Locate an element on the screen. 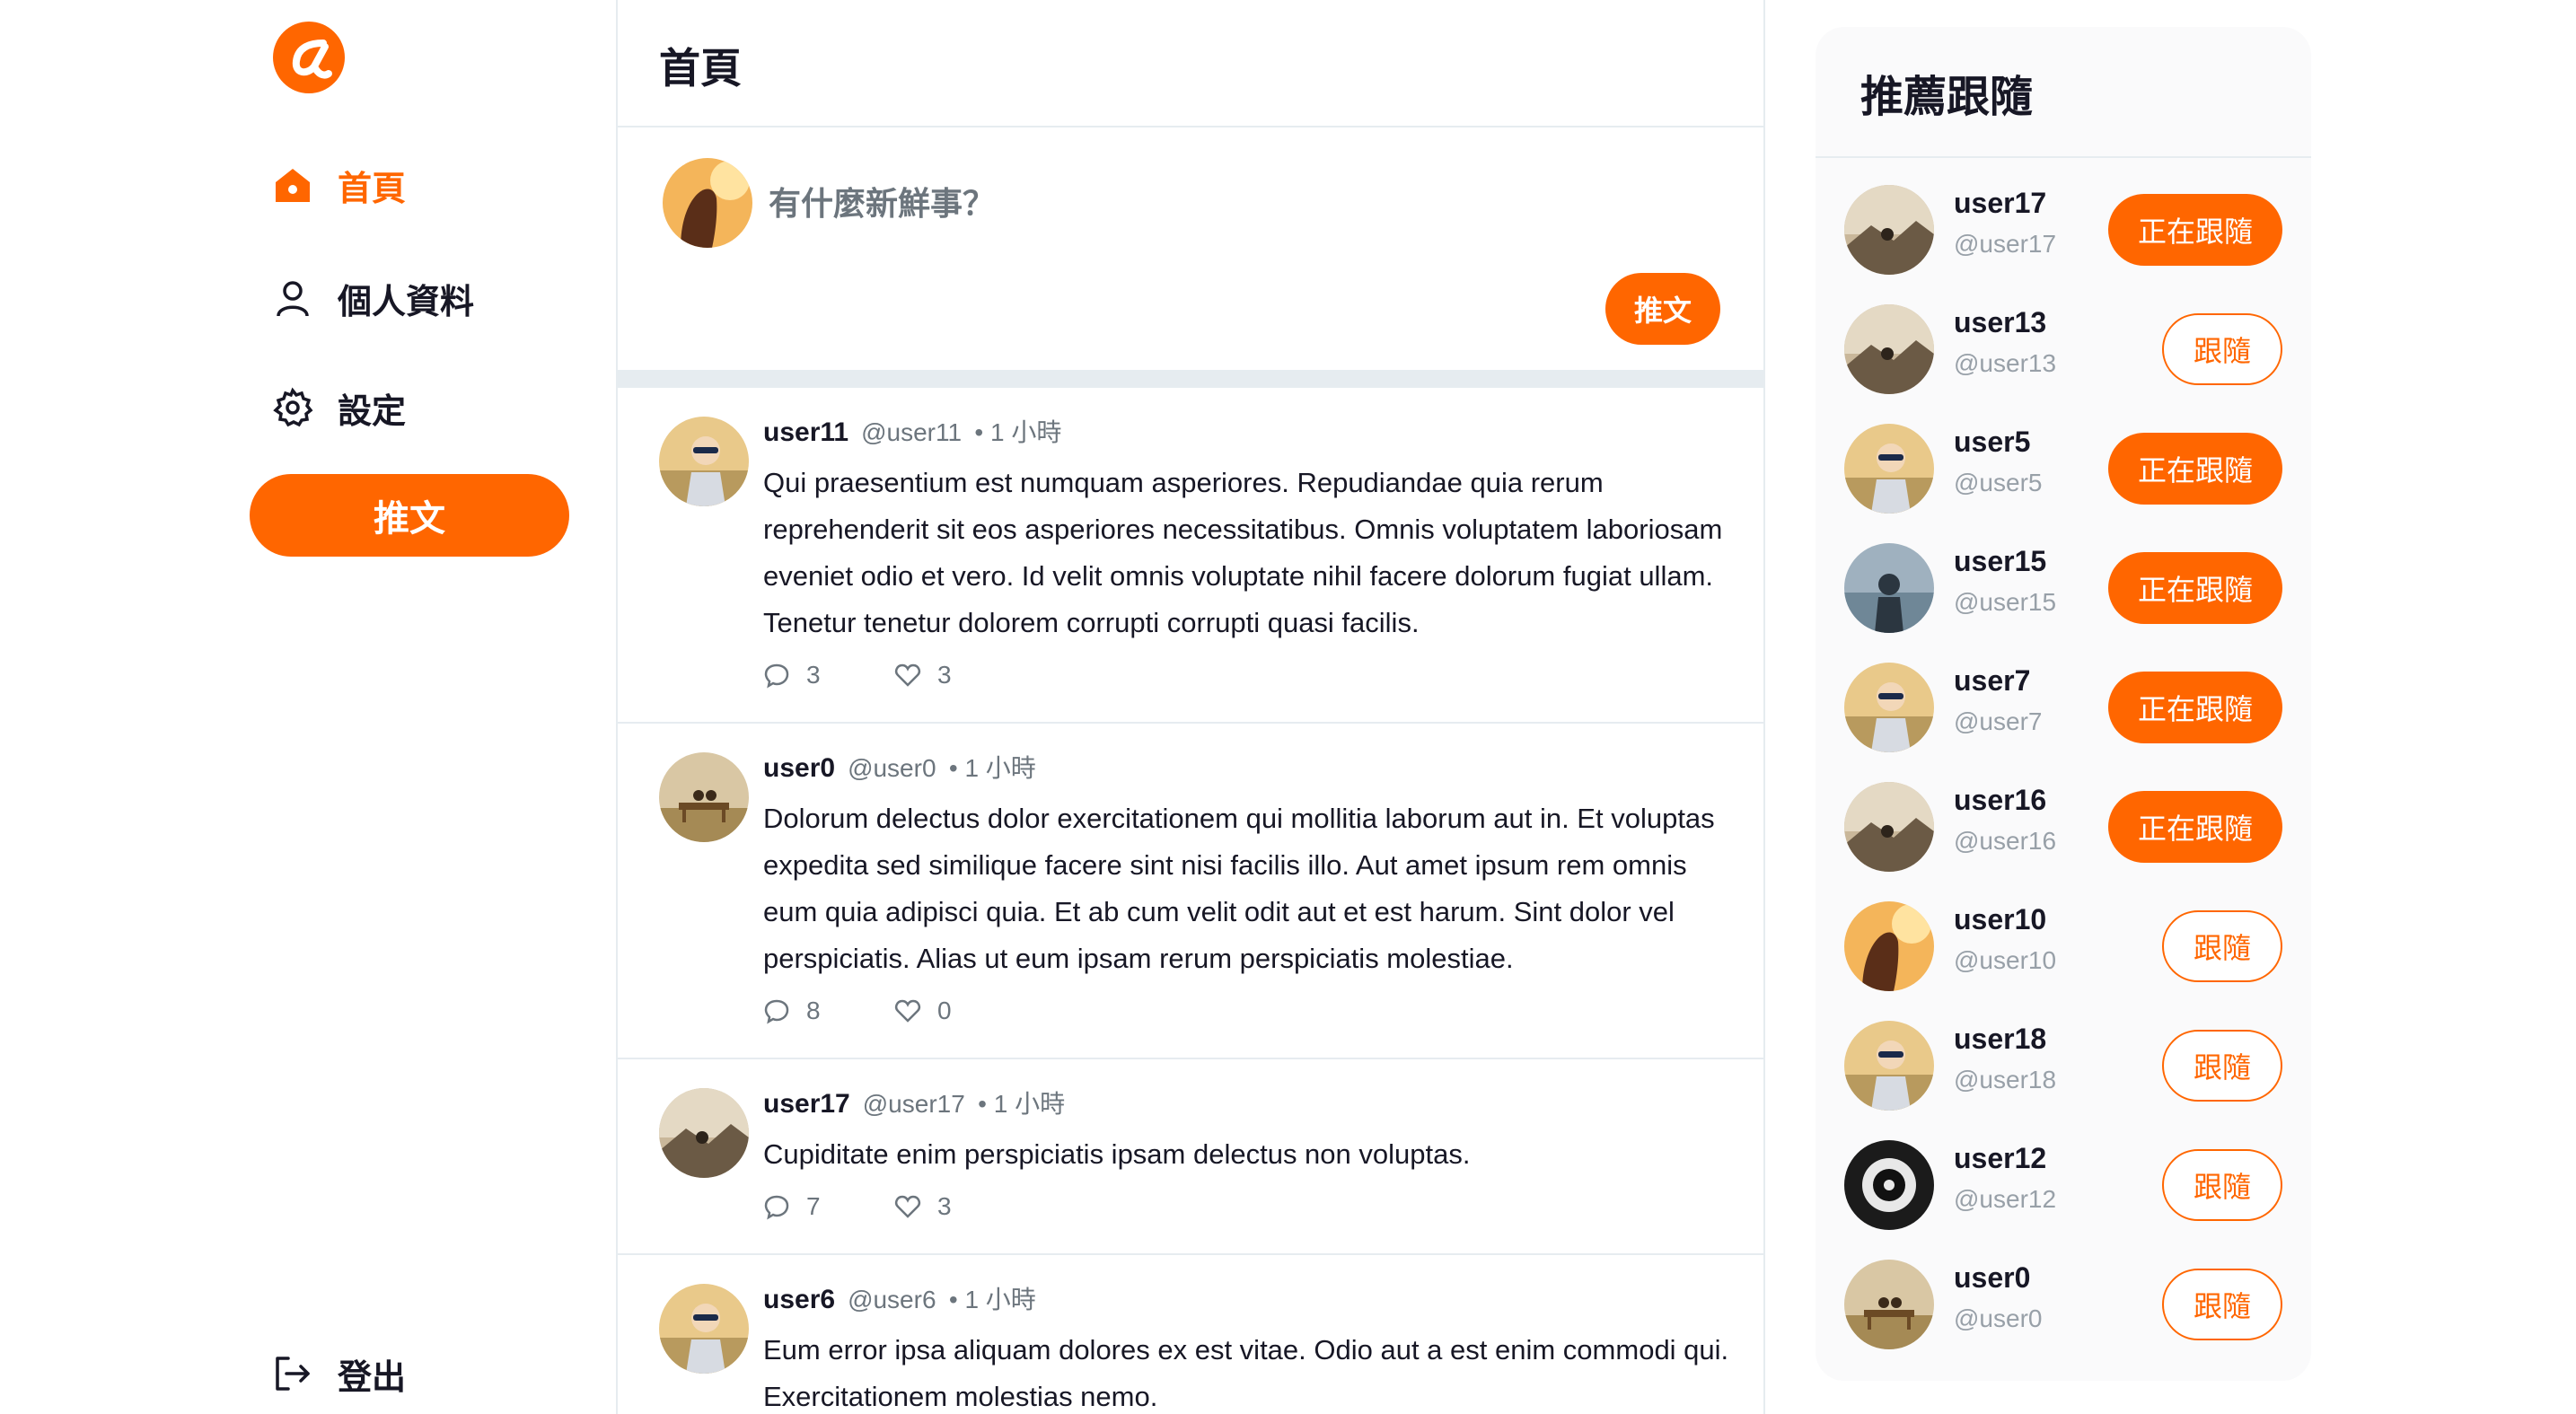 The image size is (2576, 1414). tweet-author-handle: @user17 is located at coordinates (913, 1104).